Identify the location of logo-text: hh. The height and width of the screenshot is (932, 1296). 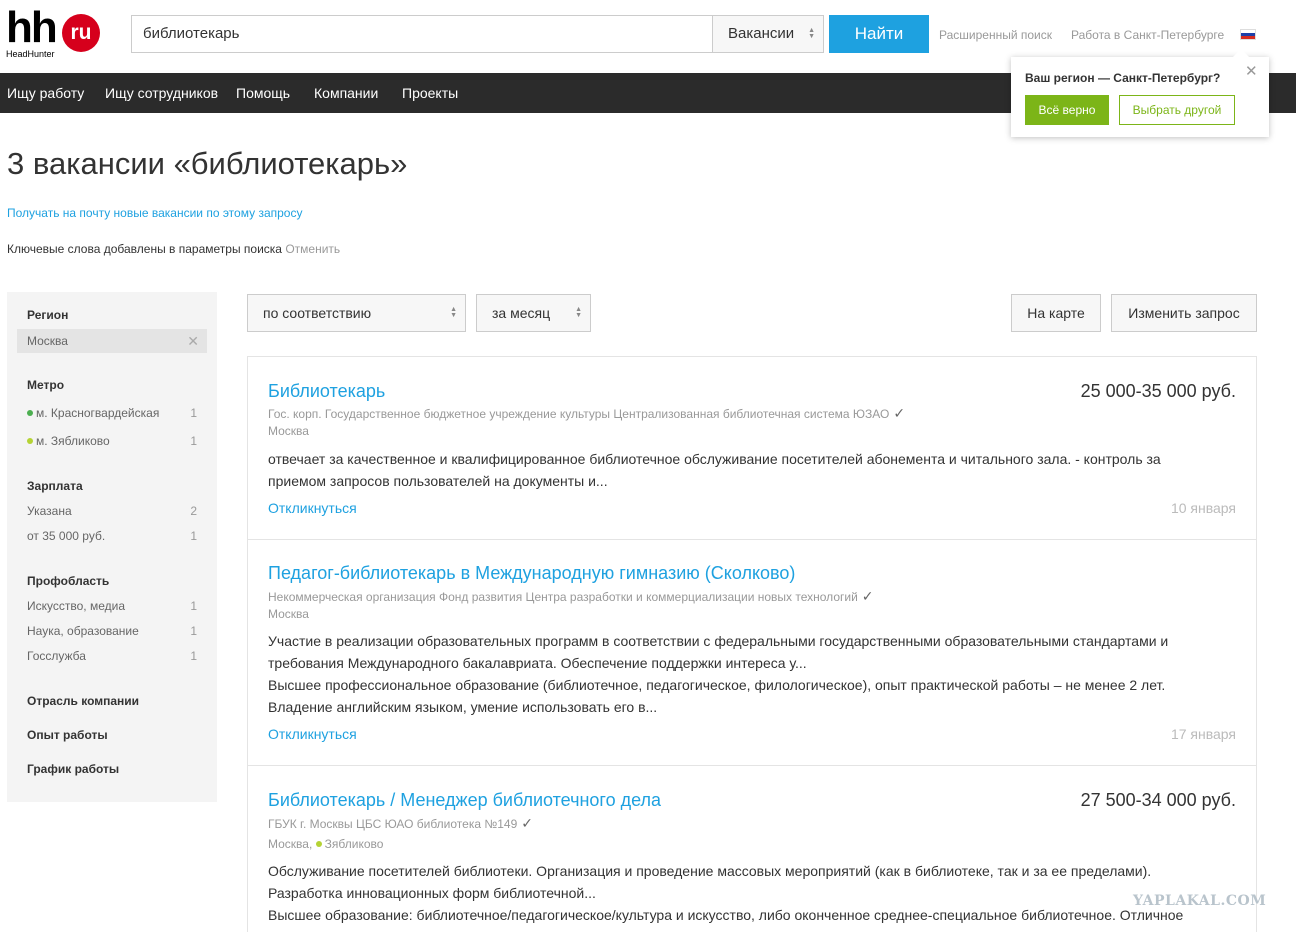
(32, 27).